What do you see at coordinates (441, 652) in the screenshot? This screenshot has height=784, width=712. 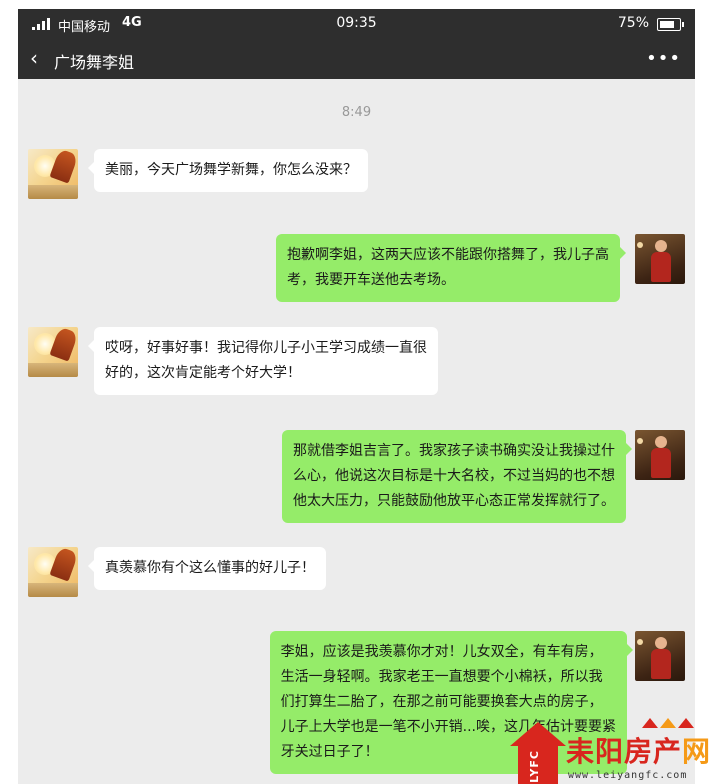 I see `message-line: 李姐，应该是我羡慕你才对！儿女双全，有车有房，` at bounding box center [441, 652].